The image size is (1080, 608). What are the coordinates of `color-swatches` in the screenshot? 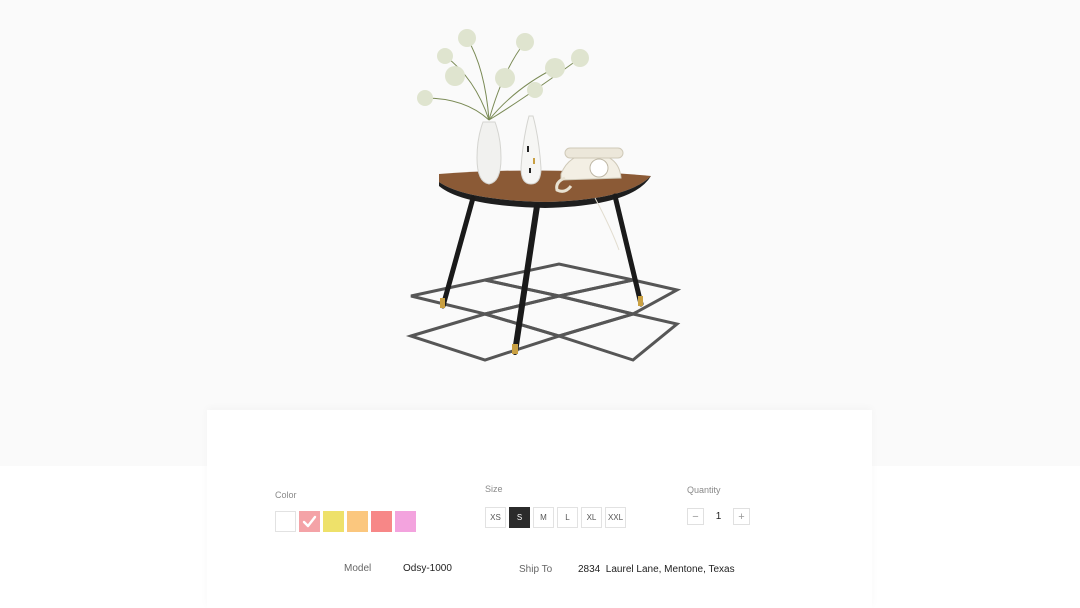 It's located at (345, 521).